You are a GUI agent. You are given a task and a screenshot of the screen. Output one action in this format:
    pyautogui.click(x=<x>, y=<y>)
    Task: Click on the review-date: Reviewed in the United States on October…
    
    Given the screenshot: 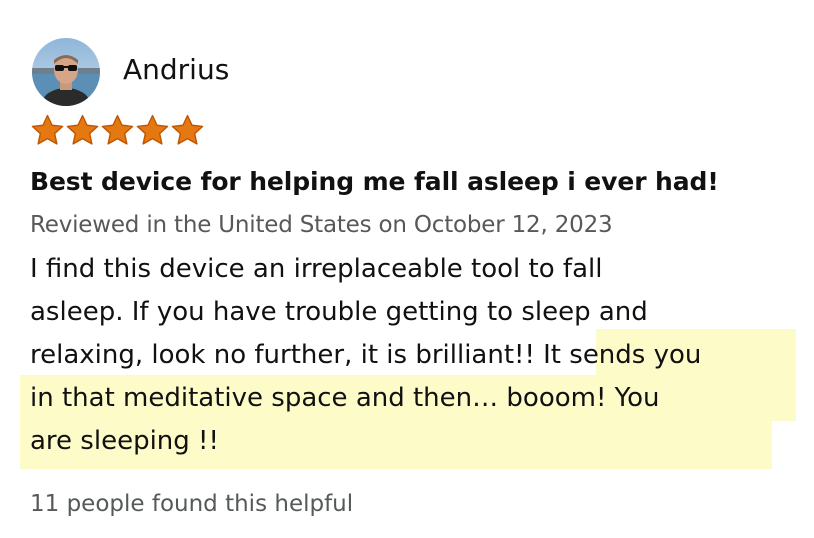 What is the action you would take?
    pyautogui.click(x=321, y=225)
    